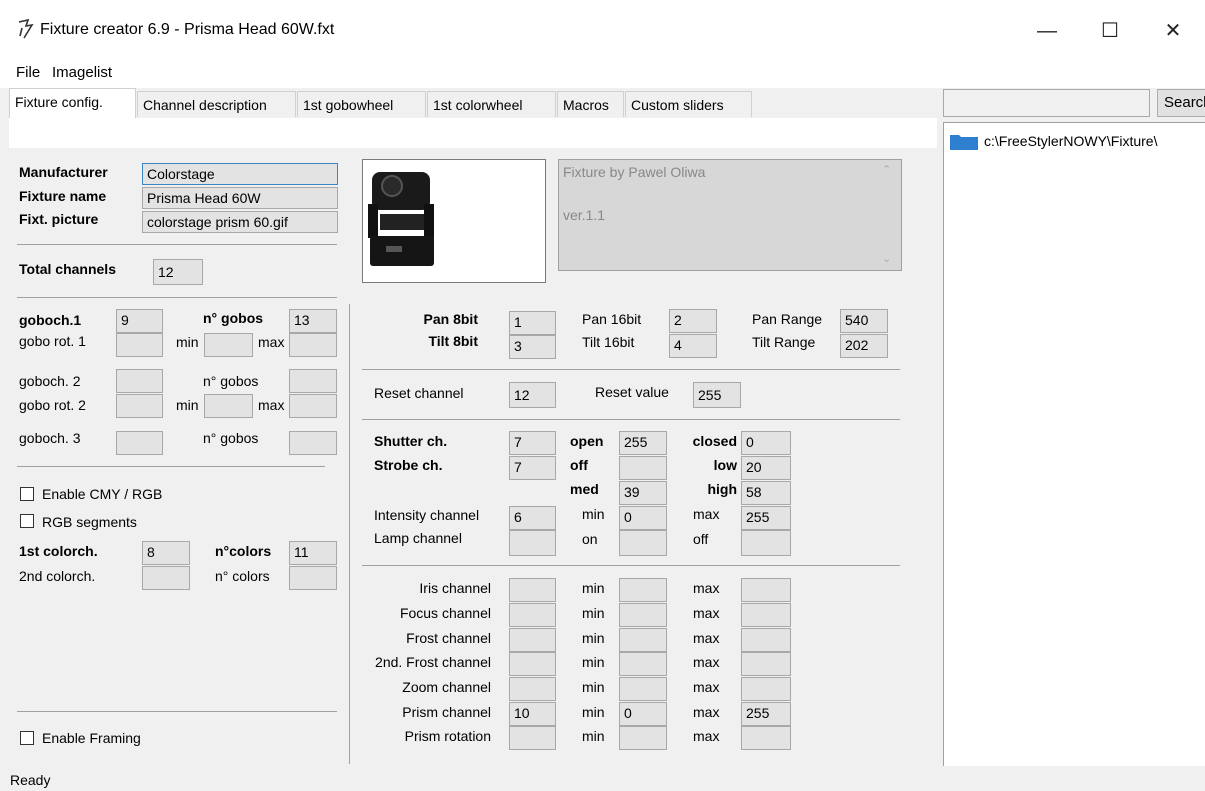 The height and width of the screenshot is (791, 1205). I want to click on prism-rotation-min-field, so click(643, 738).